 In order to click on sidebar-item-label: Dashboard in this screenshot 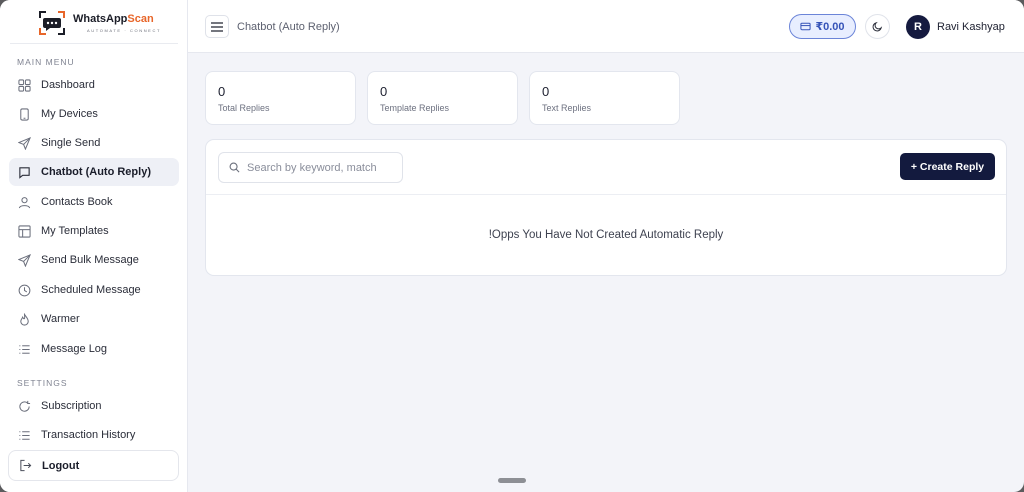, I will do `click(68, 85)`.